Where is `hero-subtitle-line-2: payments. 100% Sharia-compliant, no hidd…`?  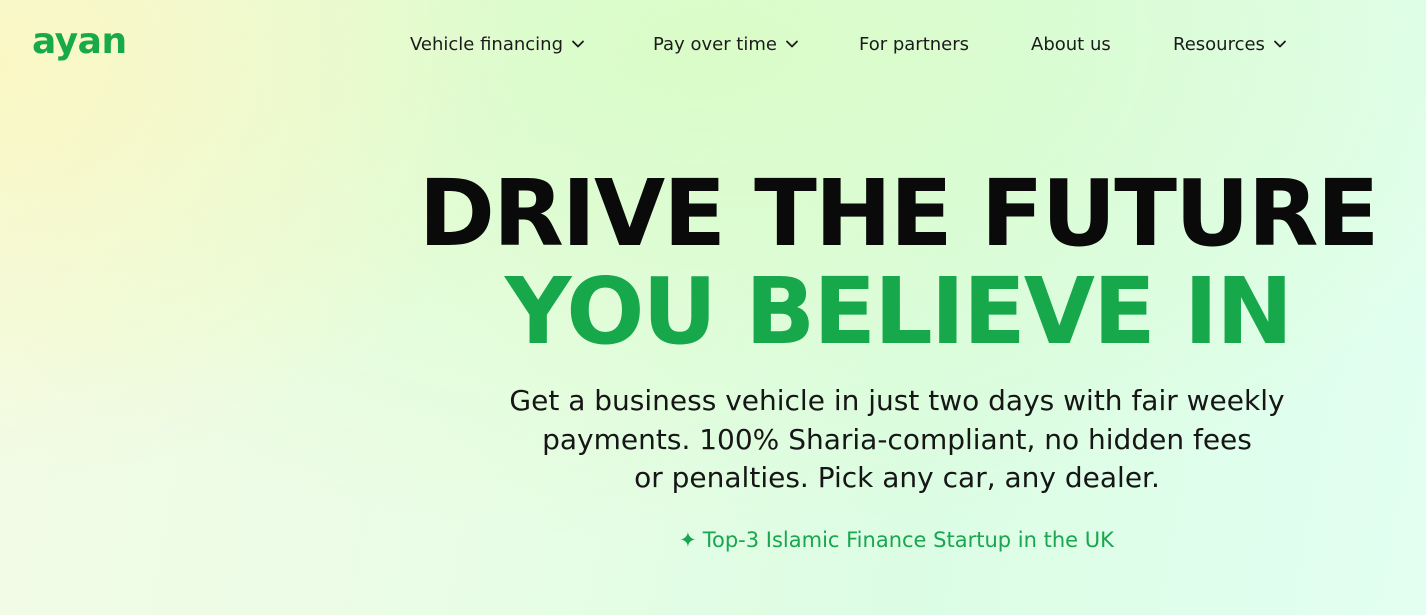 hero-subtitle-line-2: payments. 100% Sharia-compliant, no hidd… is located at coordinates (897, 439).